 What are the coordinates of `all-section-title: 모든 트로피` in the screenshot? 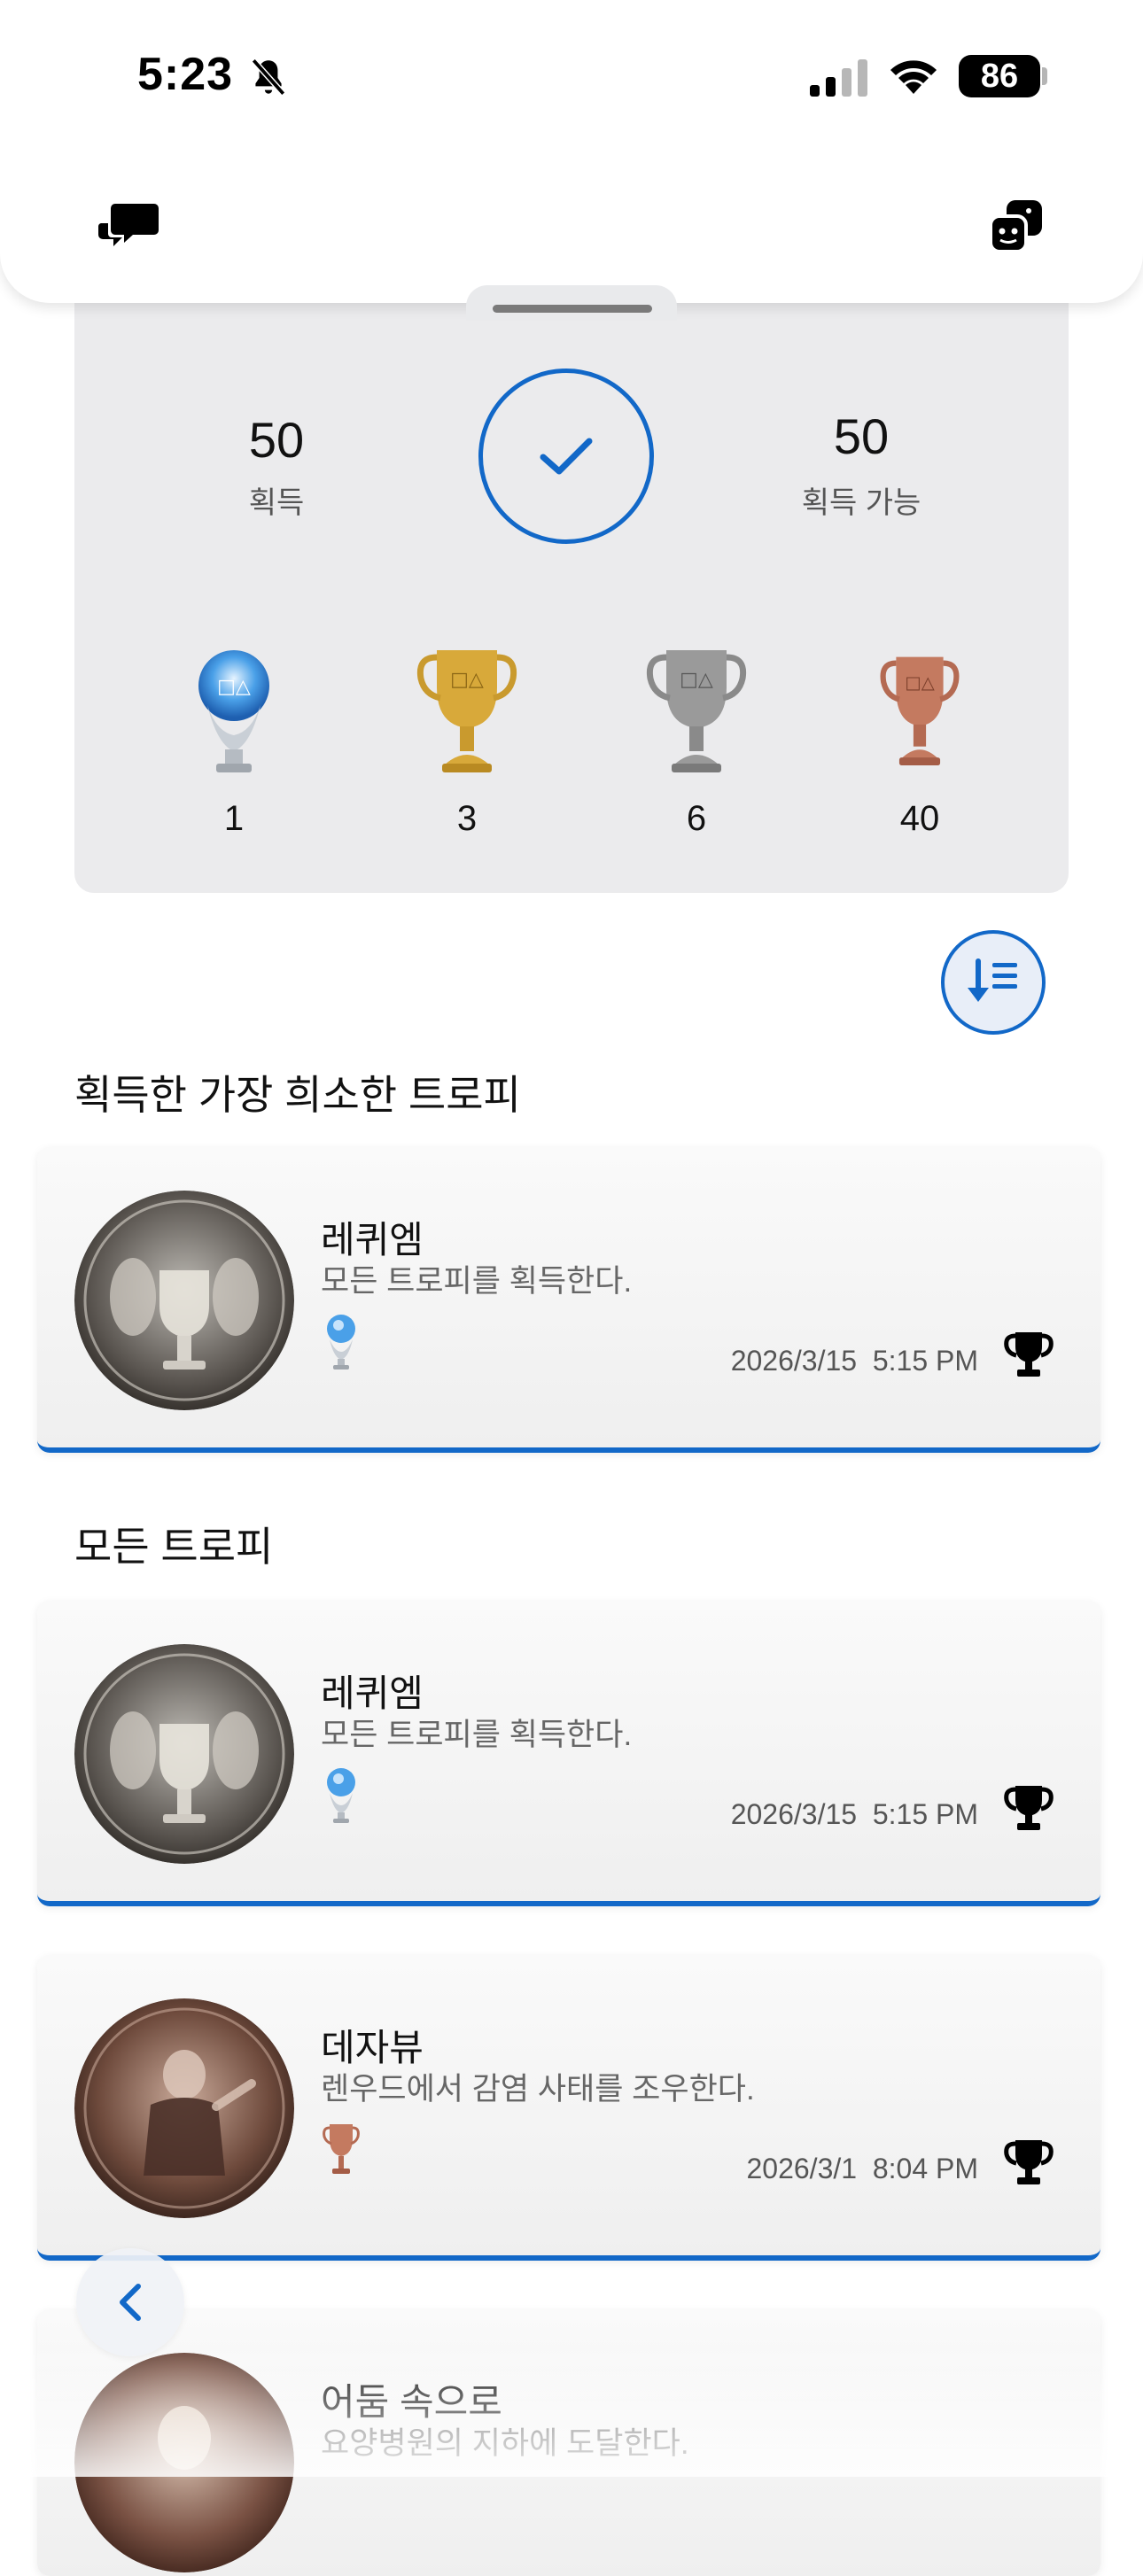 It's located at (174, 1547).